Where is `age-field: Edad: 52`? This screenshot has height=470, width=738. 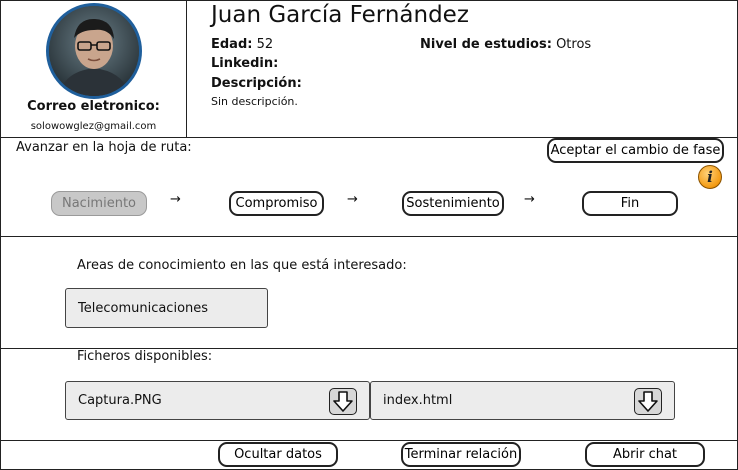 age-field: Edad: 52 is located at coordinates (242, 44).